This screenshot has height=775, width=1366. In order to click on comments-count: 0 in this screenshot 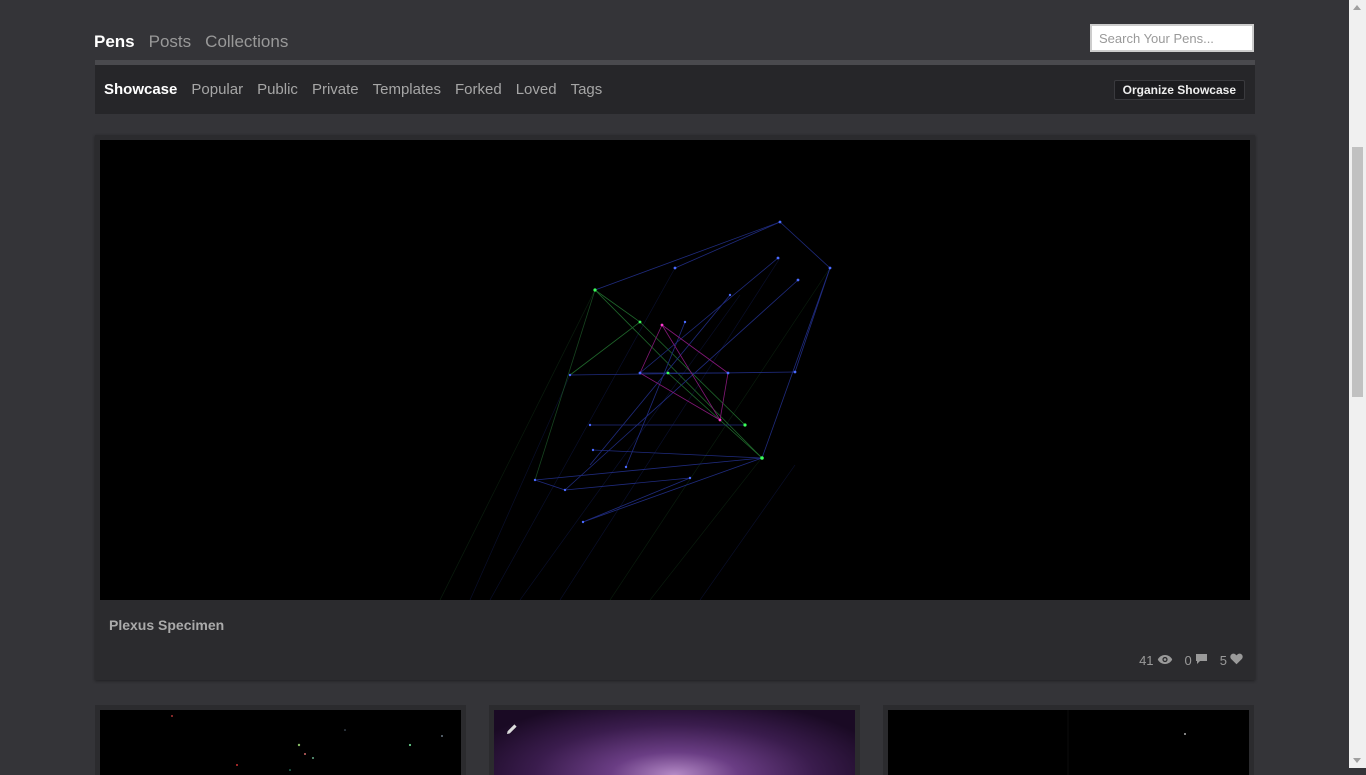, I will do `click(1188, 660)`.